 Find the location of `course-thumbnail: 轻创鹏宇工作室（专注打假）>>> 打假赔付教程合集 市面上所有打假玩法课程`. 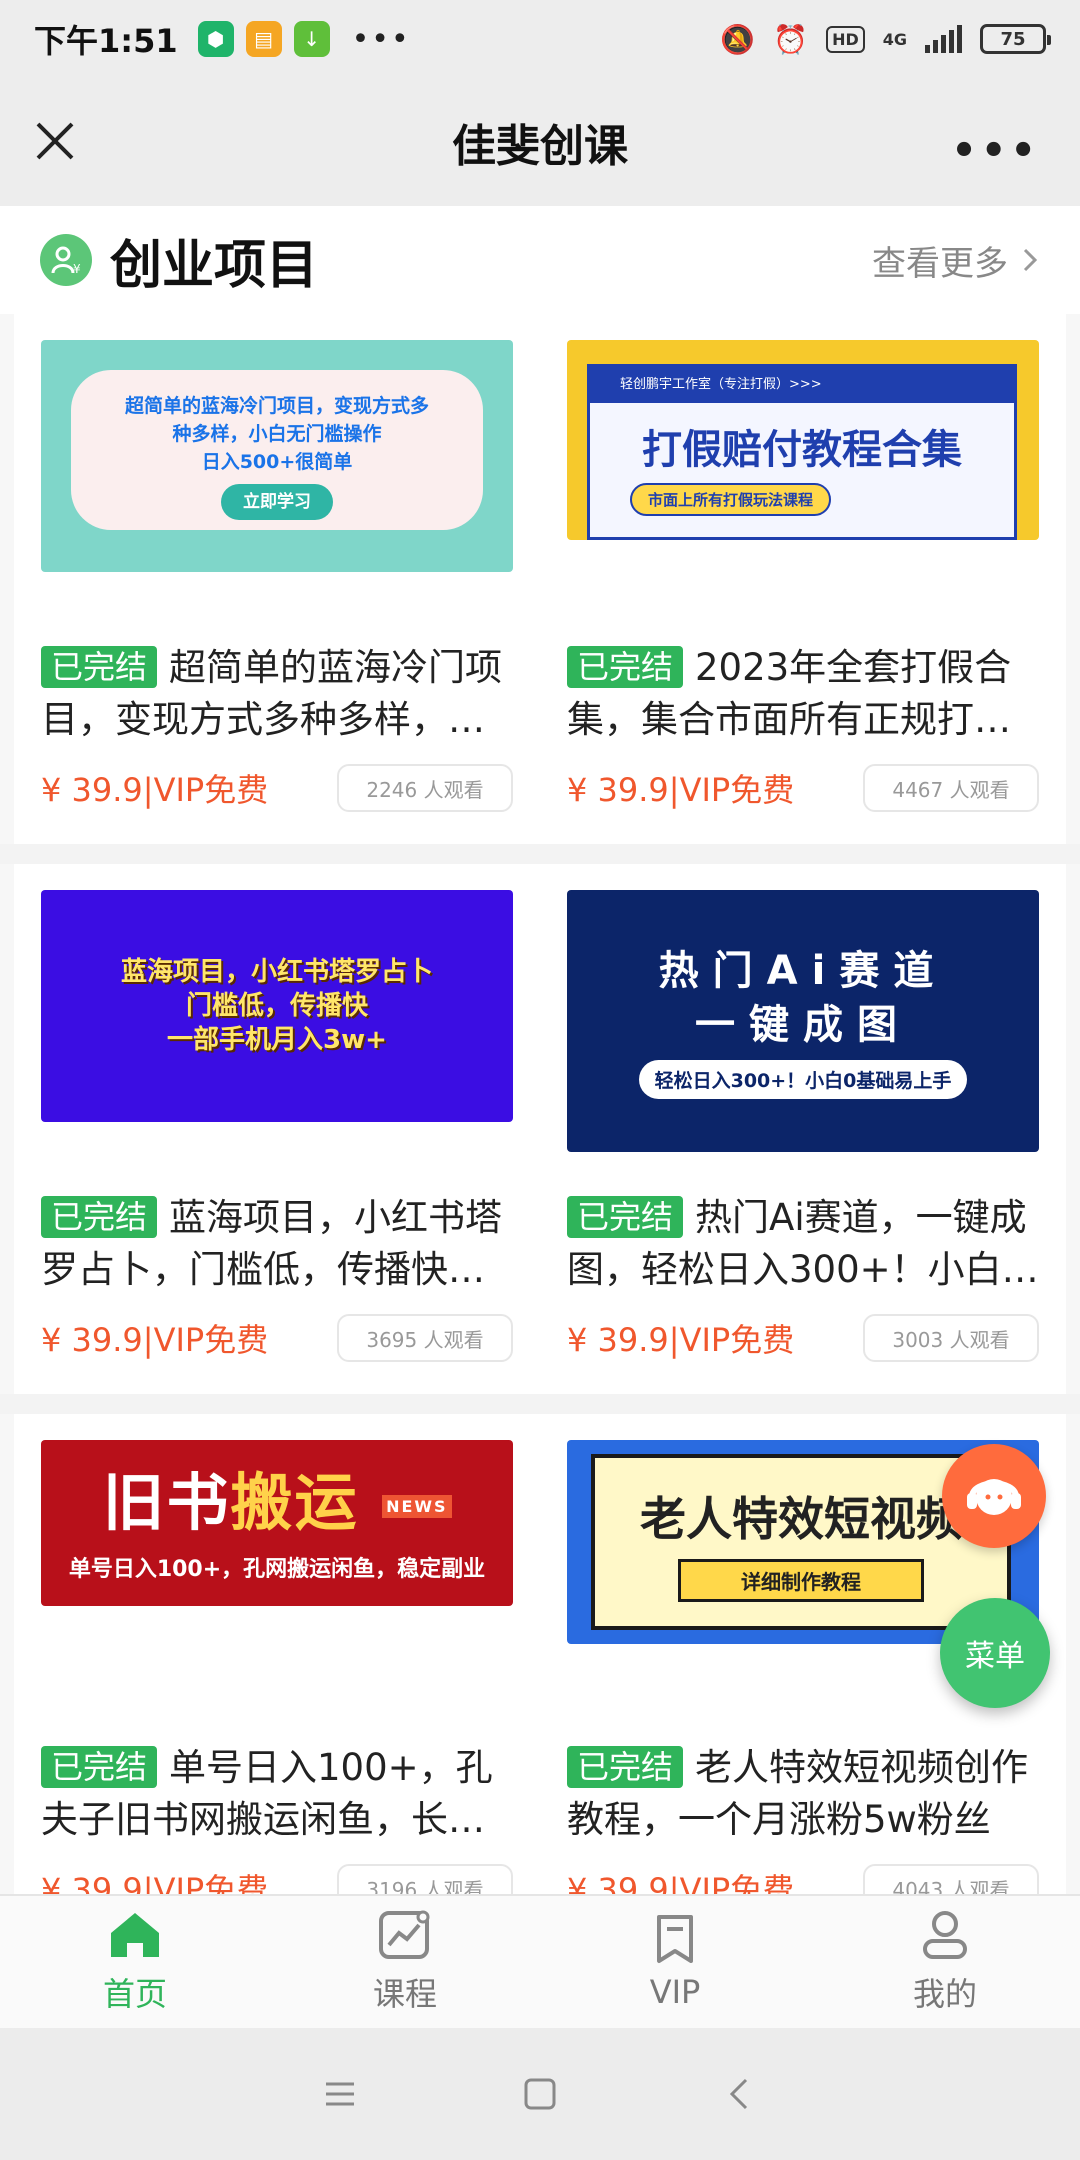

course-thumbnail: 轻创鹏宇工作室（专注打假）>>> 打假赔付教程合集 市面上所有打假玩法课程 is located at coordinates (803, 440).